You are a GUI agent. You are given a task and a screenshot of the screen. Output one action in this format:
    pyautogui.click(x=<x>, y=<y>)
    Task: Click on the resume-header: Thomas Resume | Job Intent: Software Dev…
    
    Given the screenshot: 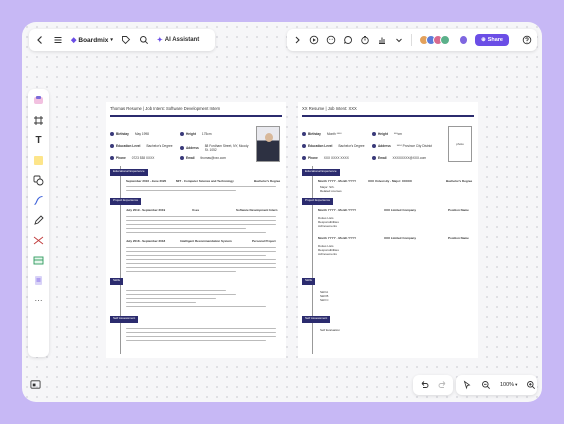 What is the action you would take?
    pyautogui.click(x=165, y=108)
    